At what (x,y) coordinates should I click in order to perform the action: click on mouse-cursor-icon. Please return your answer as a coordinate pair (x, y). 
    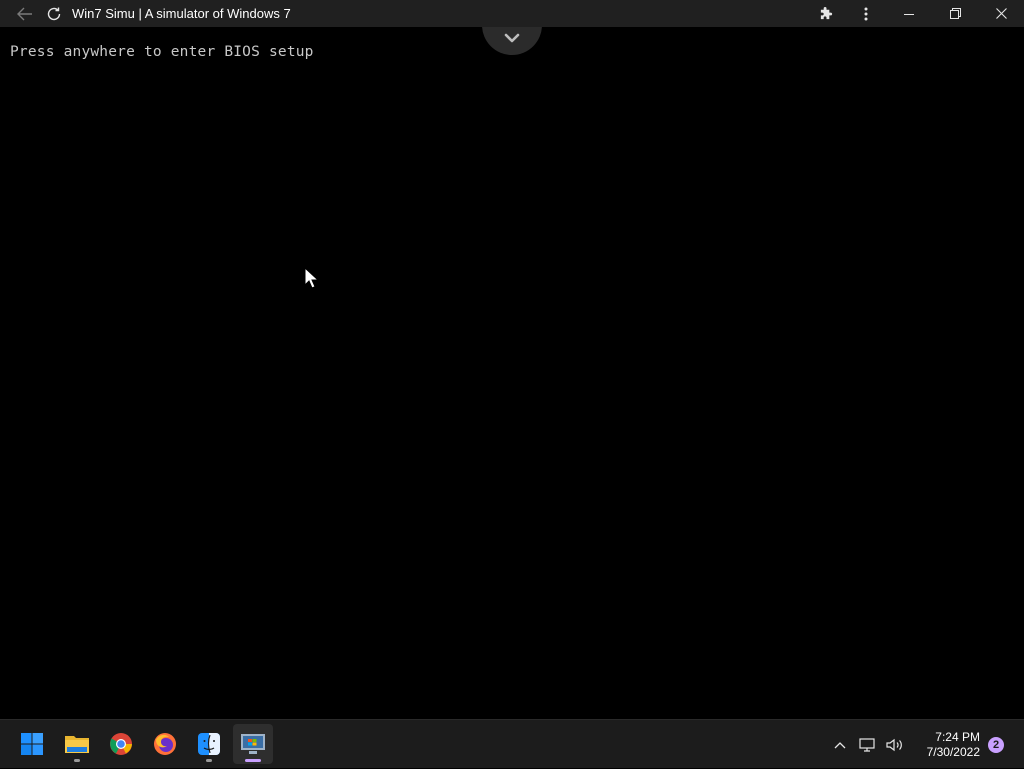
    Looking at the image, I should click on (311, 278).